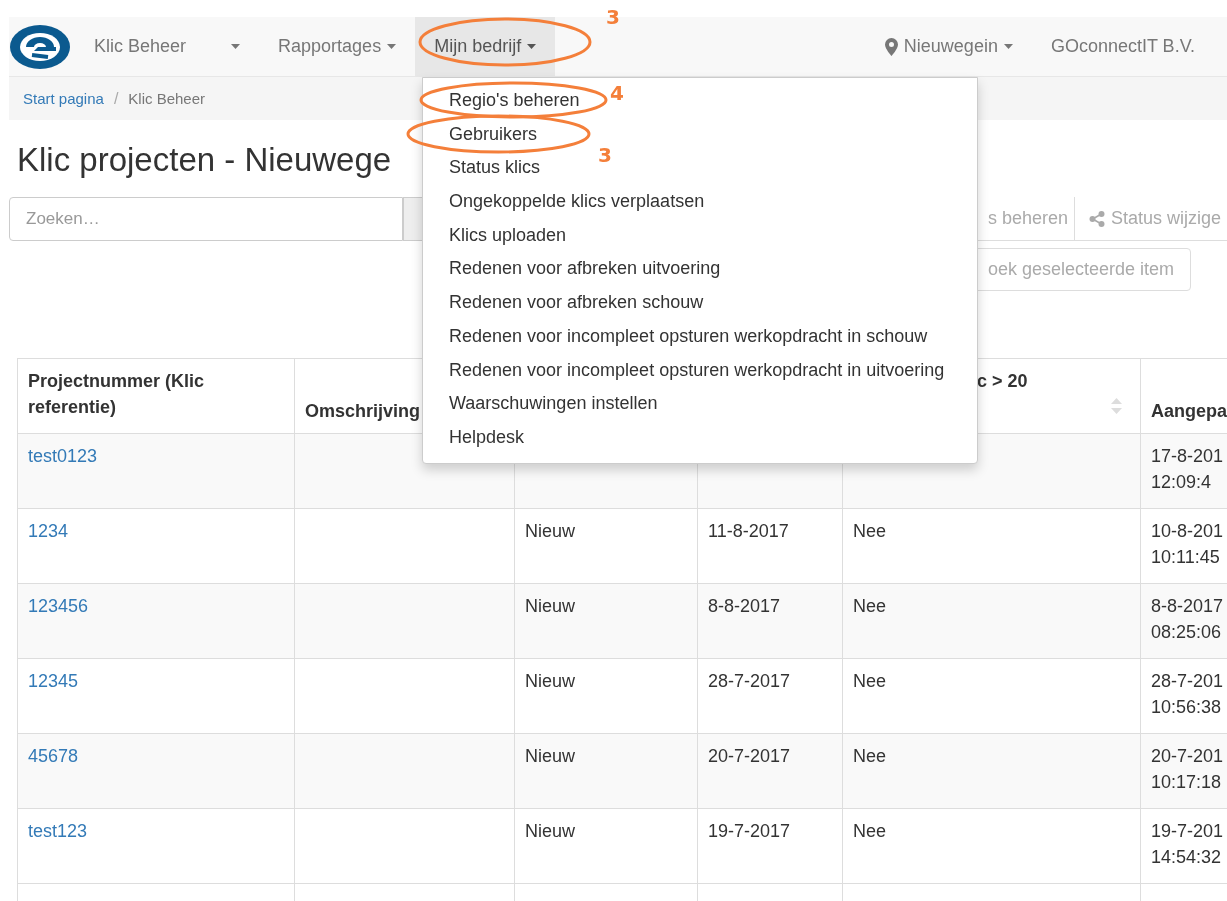 The image size is (1227, 901). I want to click on table-cell: 28-7-2017, so click(770, 696).